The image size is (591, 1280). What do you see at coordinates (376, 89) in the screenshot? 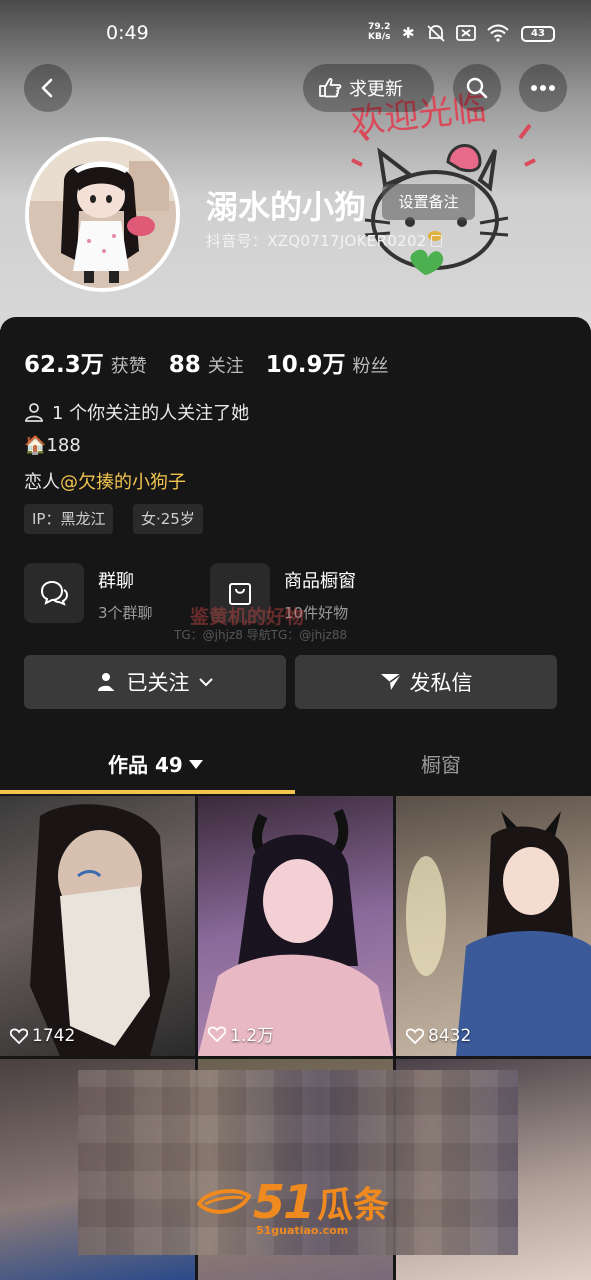
I see `request-update-label: 求更新` at bounding box center [376, 89].